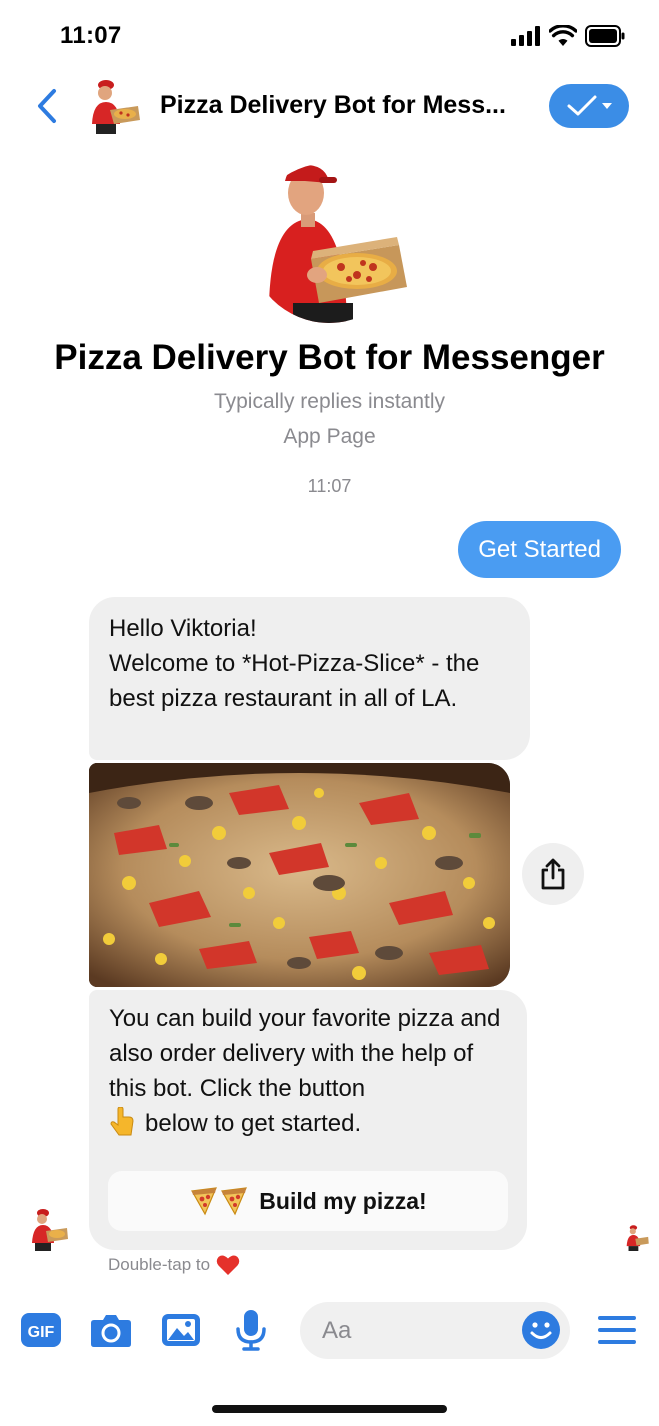  I want to click on page-category: App Page, so click(329, 436).